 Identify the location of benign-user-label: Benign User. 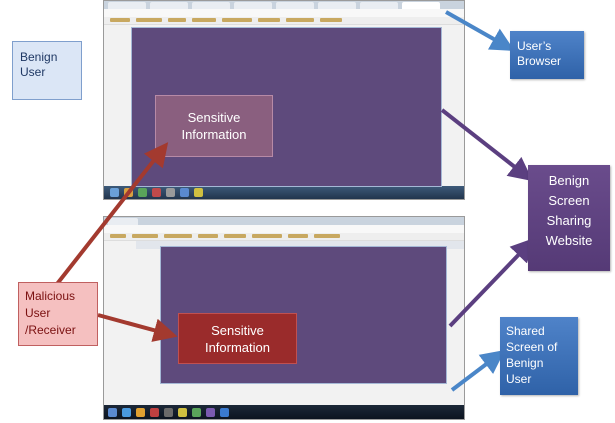
(47, 70).